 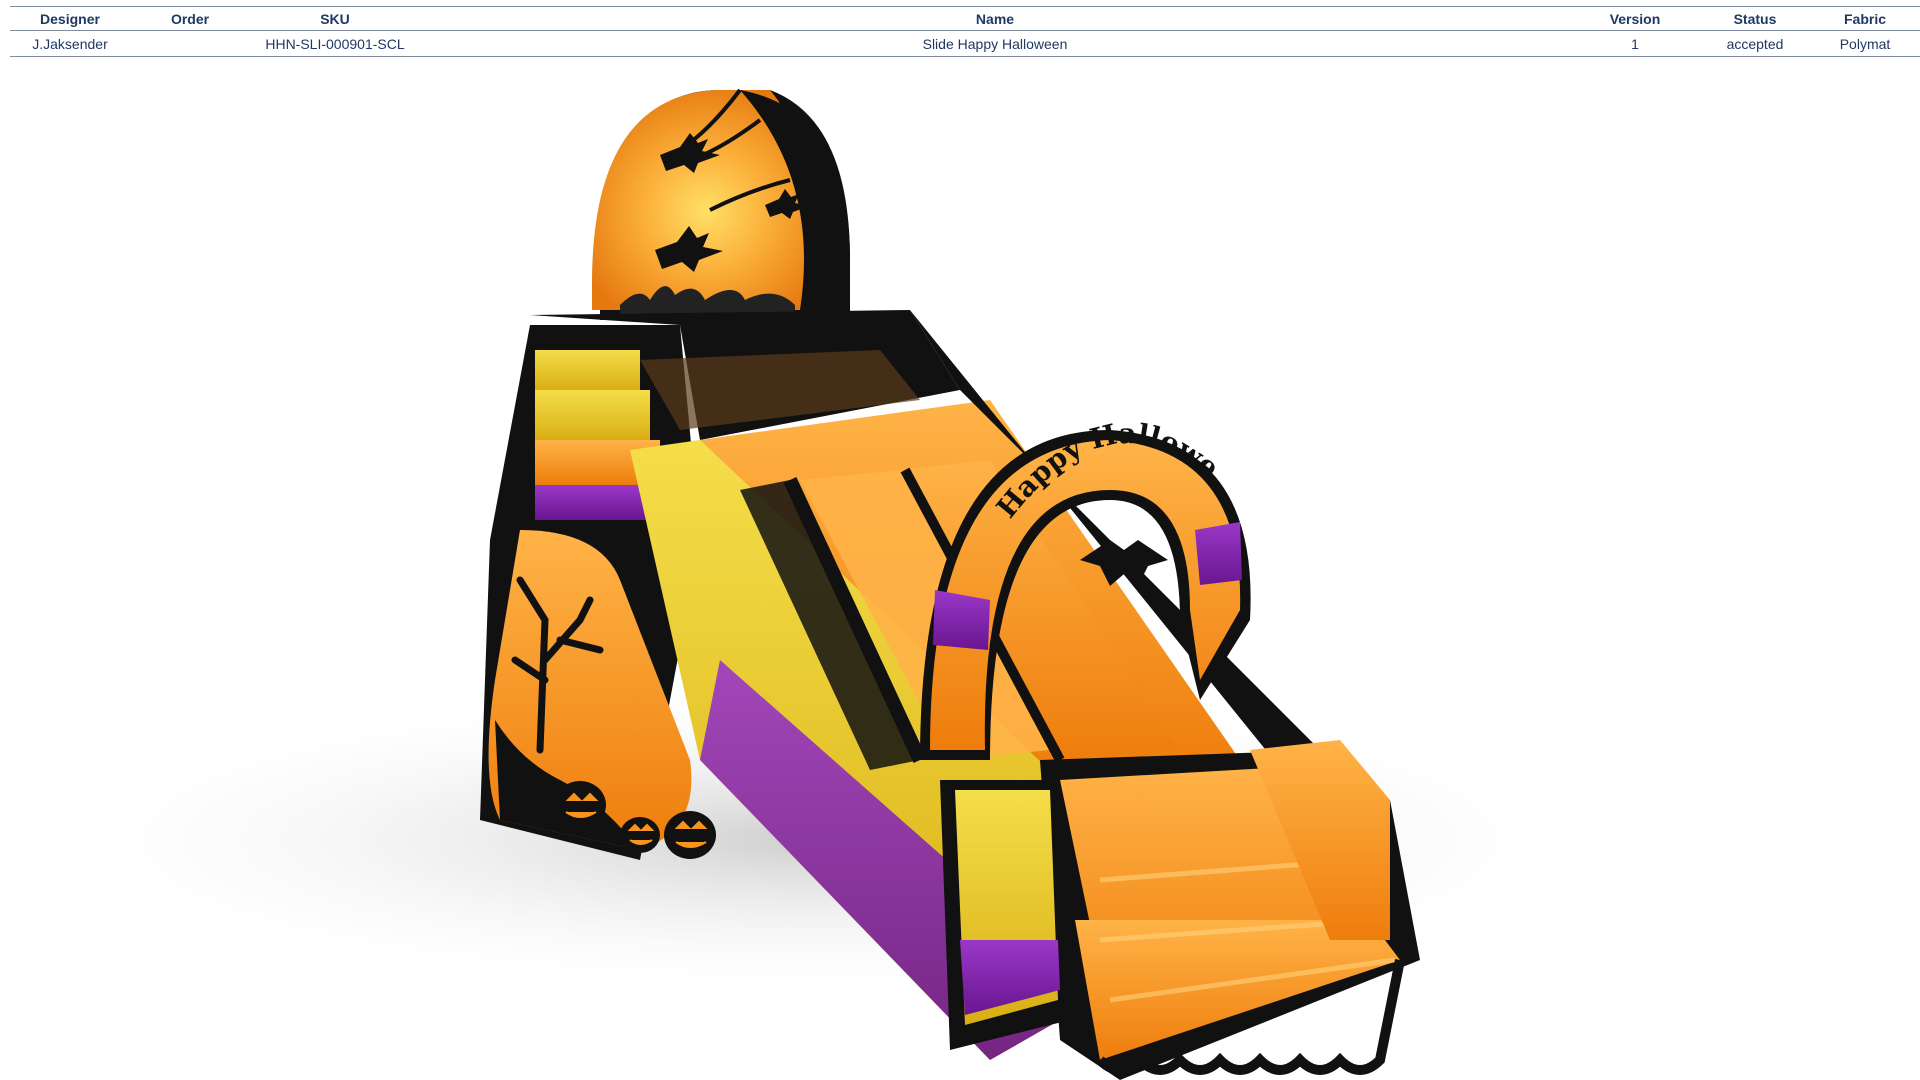 I want to click on cell-sku: HHN-SLI-000901-SCL, so click(x=335, y=43).